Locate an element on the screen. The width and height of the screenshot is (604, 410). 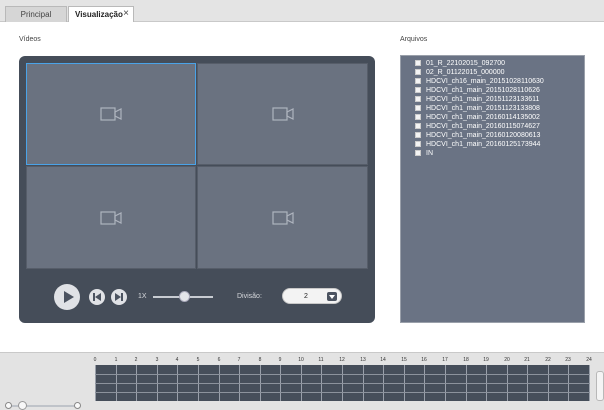
chevron-down-icon is located at coordinates (332, 296).